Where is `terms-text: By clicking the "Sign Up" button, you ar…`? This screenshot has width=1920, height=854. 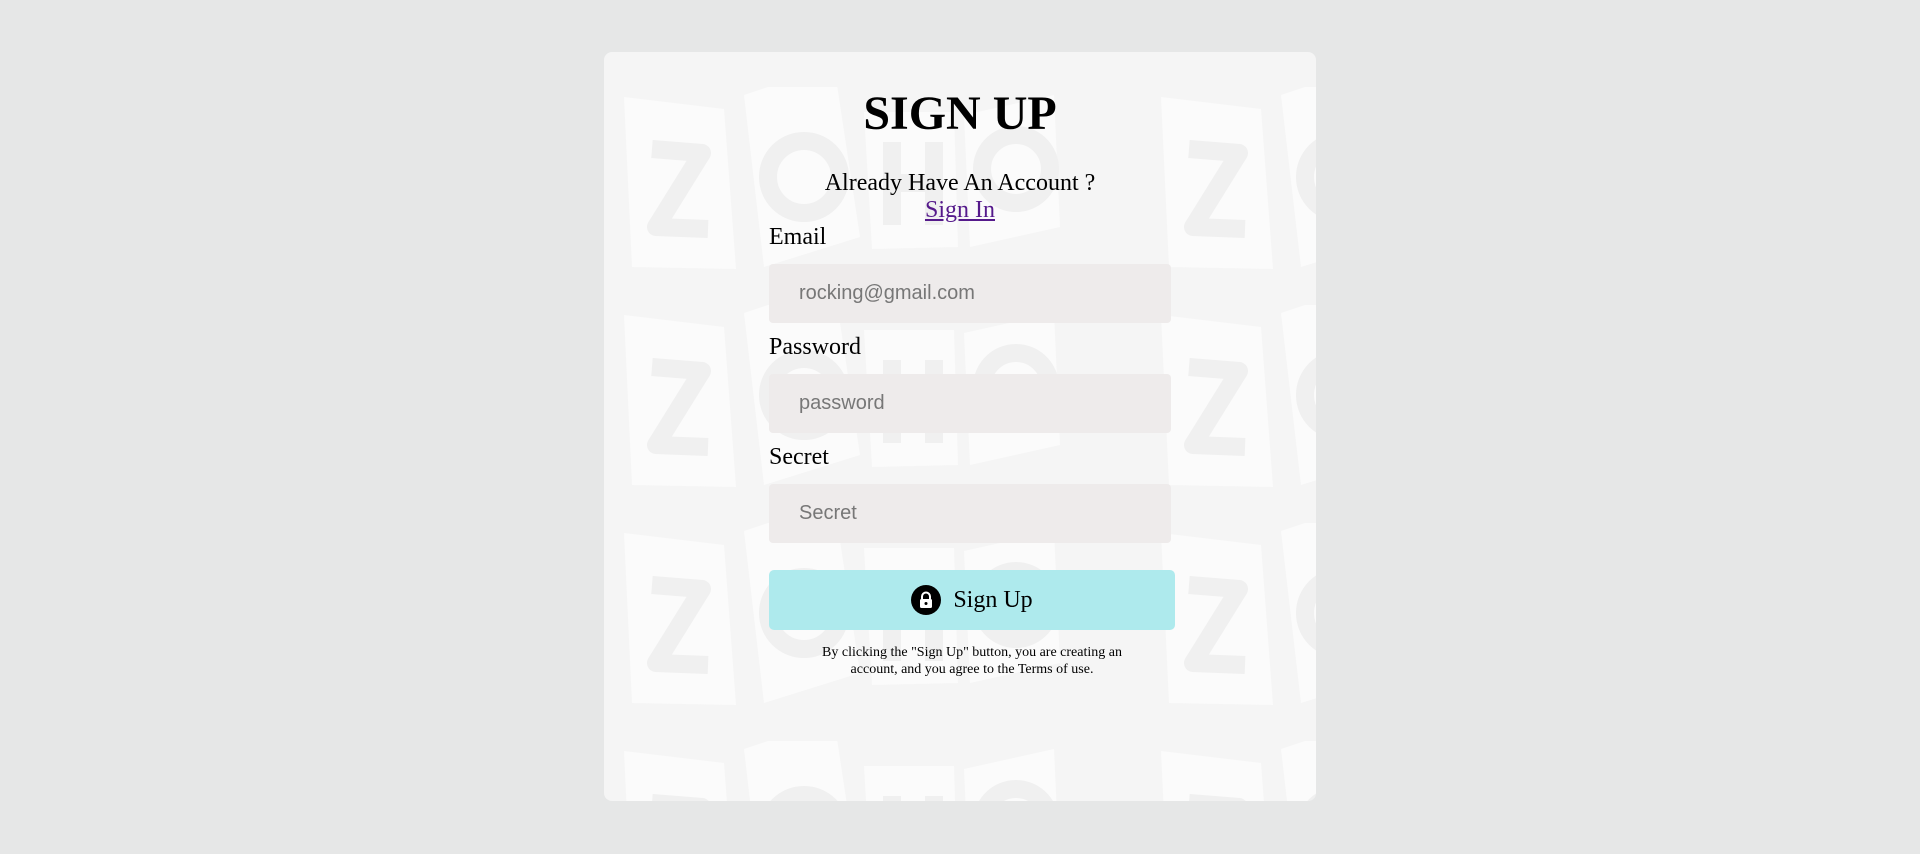
terms-text: By clicking the "Sign Up" button, you ar… is located at coordinates (972, 661).